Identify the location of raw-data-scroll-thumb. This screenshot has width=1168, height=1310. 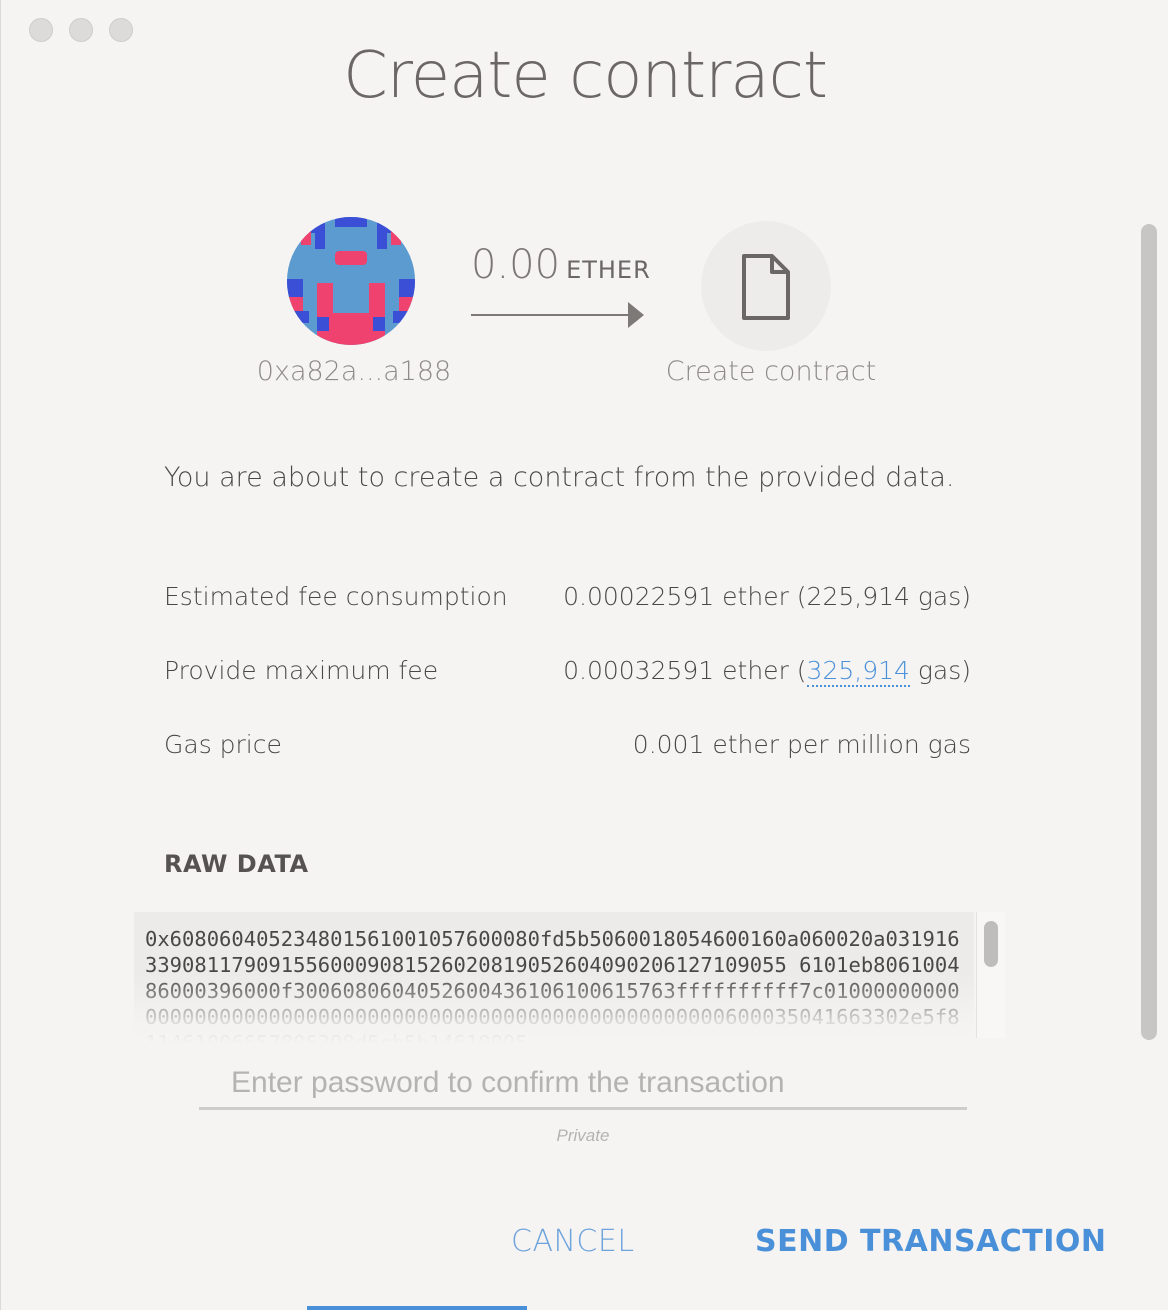
(991, 944).